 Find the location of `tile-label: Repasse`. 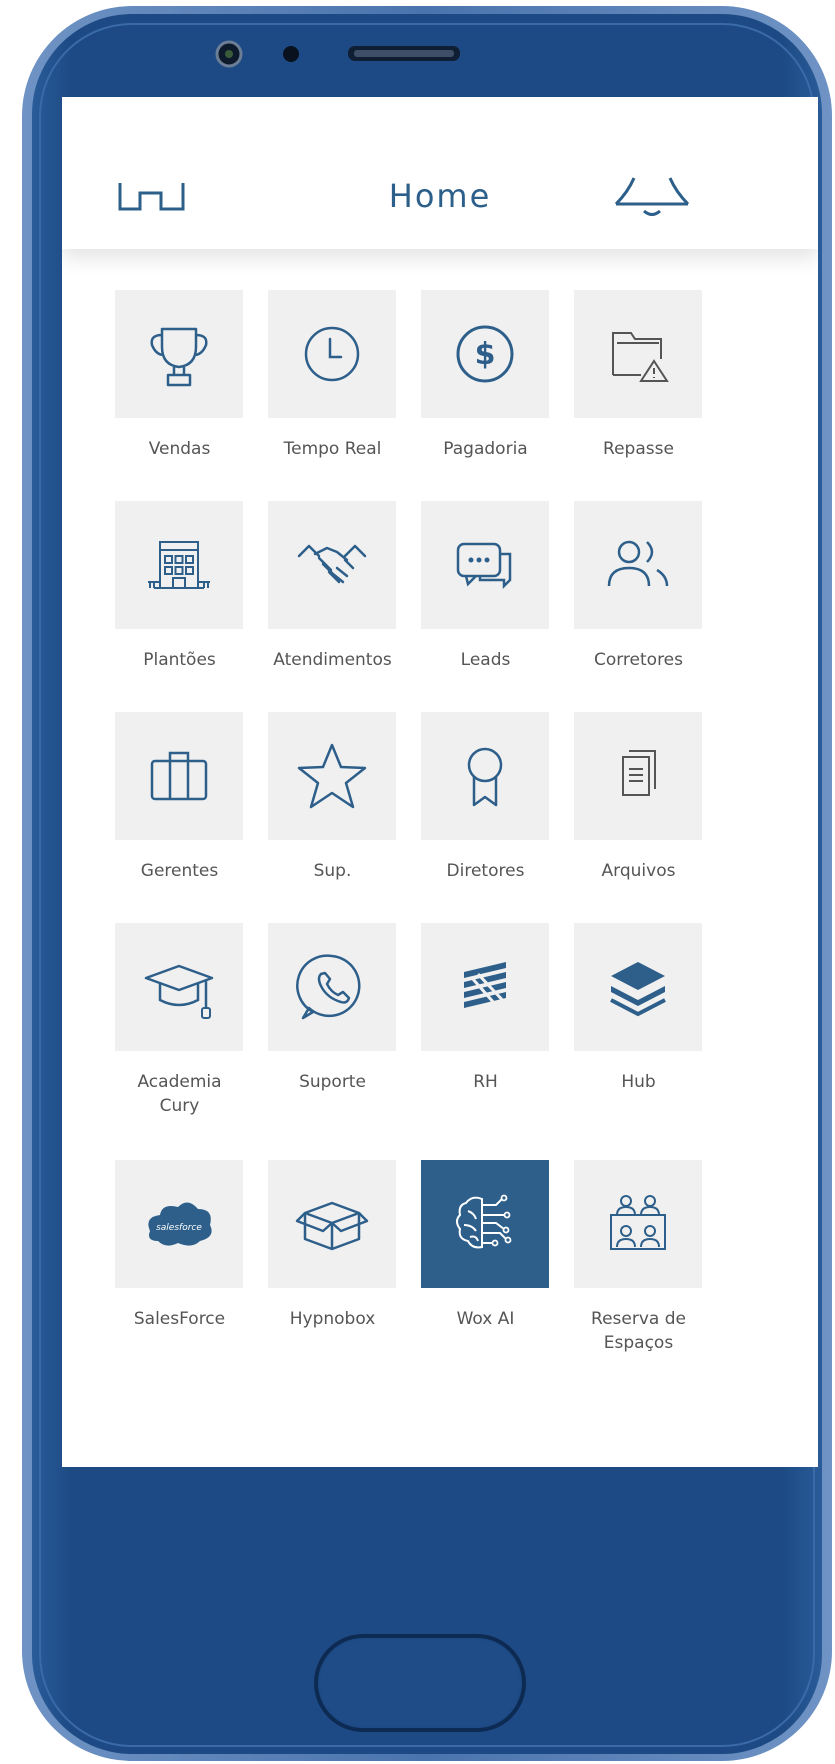

tile-label: Repasse is located at coordinates (638, 449).